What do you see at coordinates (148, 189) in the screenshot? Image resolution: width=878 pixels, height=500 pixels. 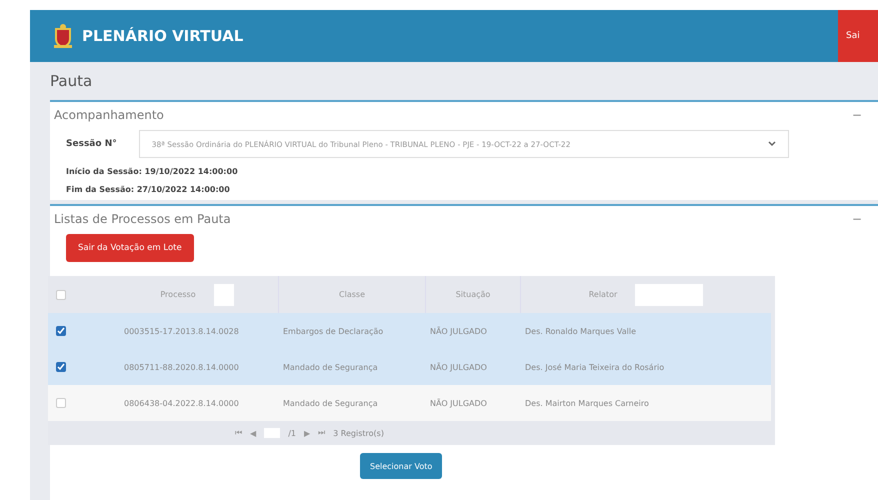 I see `session-end: Fim da Sessão: 27/10/2022 14:00:00` at bounding box center [148, 189].